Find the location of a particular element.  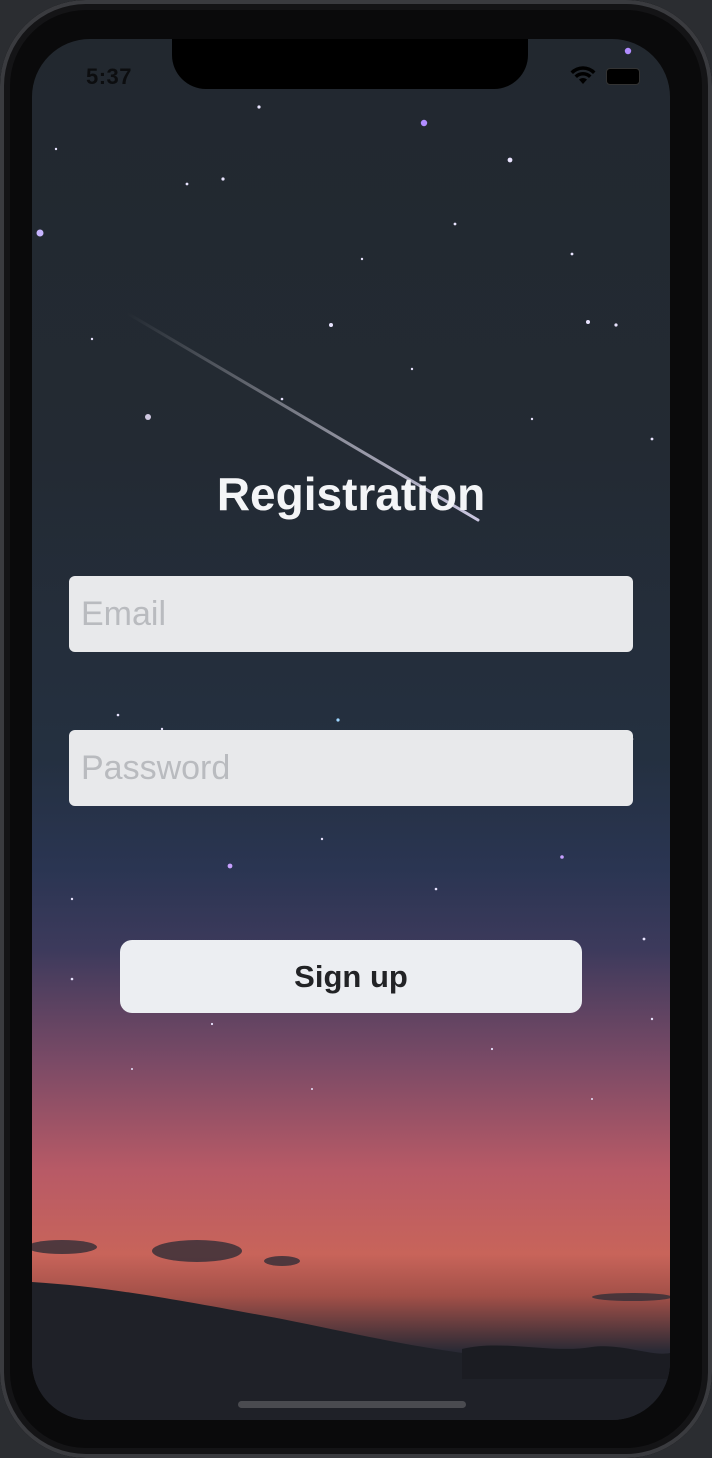

sign-up-button: Sign up is located at coordinates (351, 976).